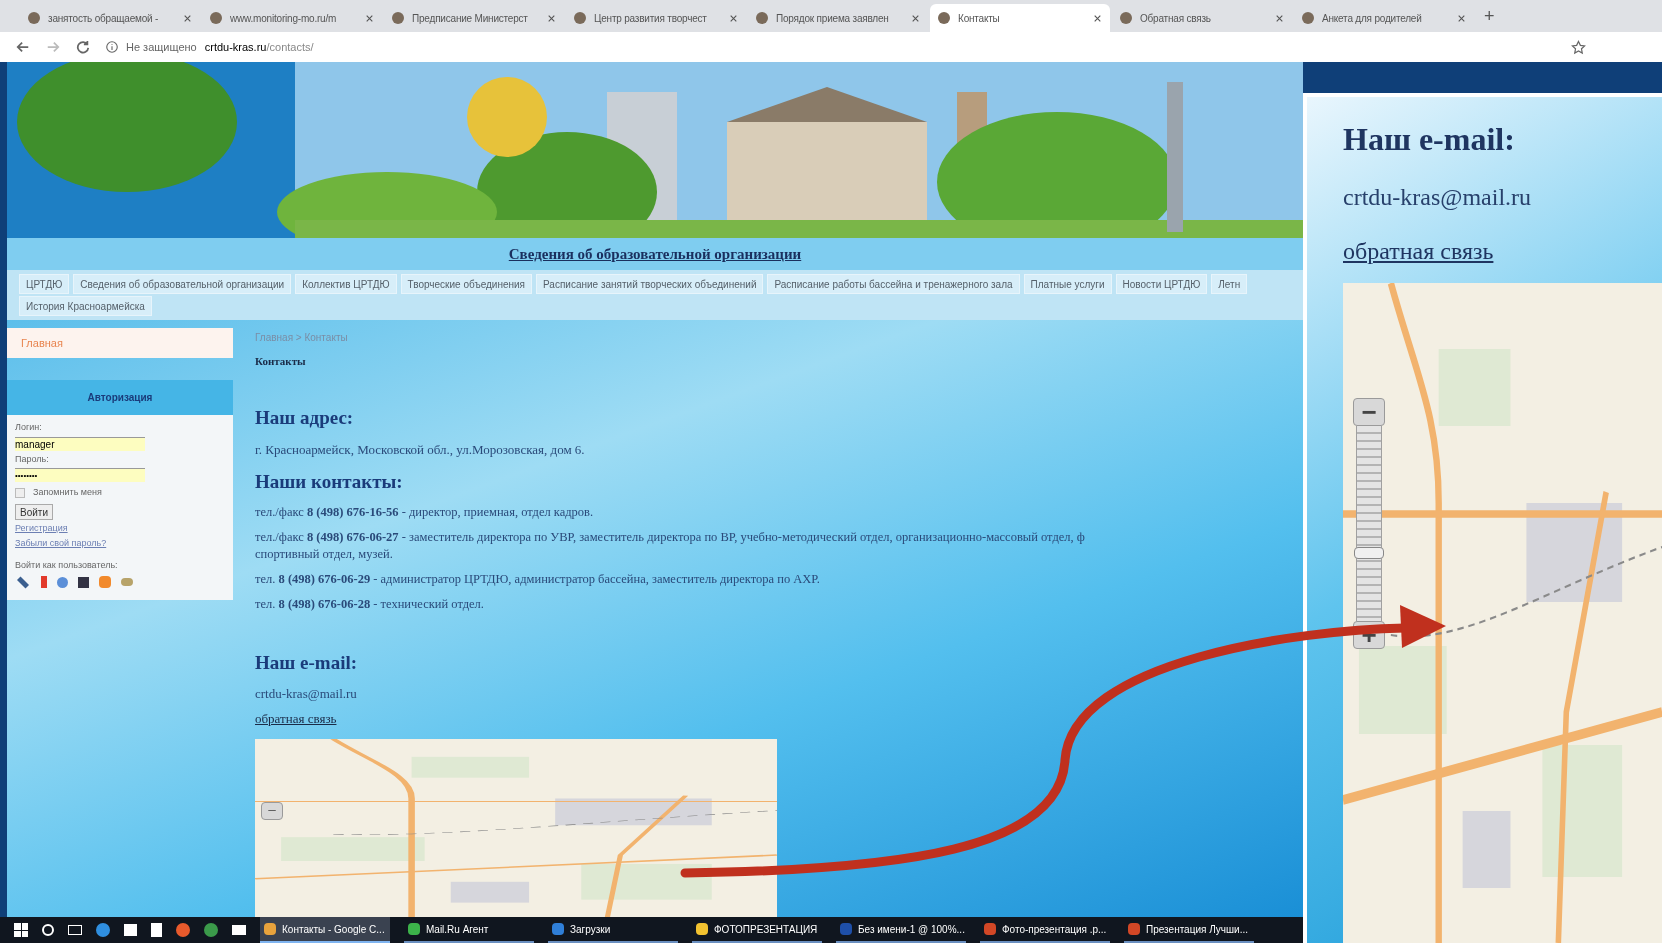  What do you see at coordinates (420, 450) in the screenshot?
I see `address-text: г. Красноармейск, Московской обл., ул.Морозовская, дом 6.` at bounding box center [420, 450].